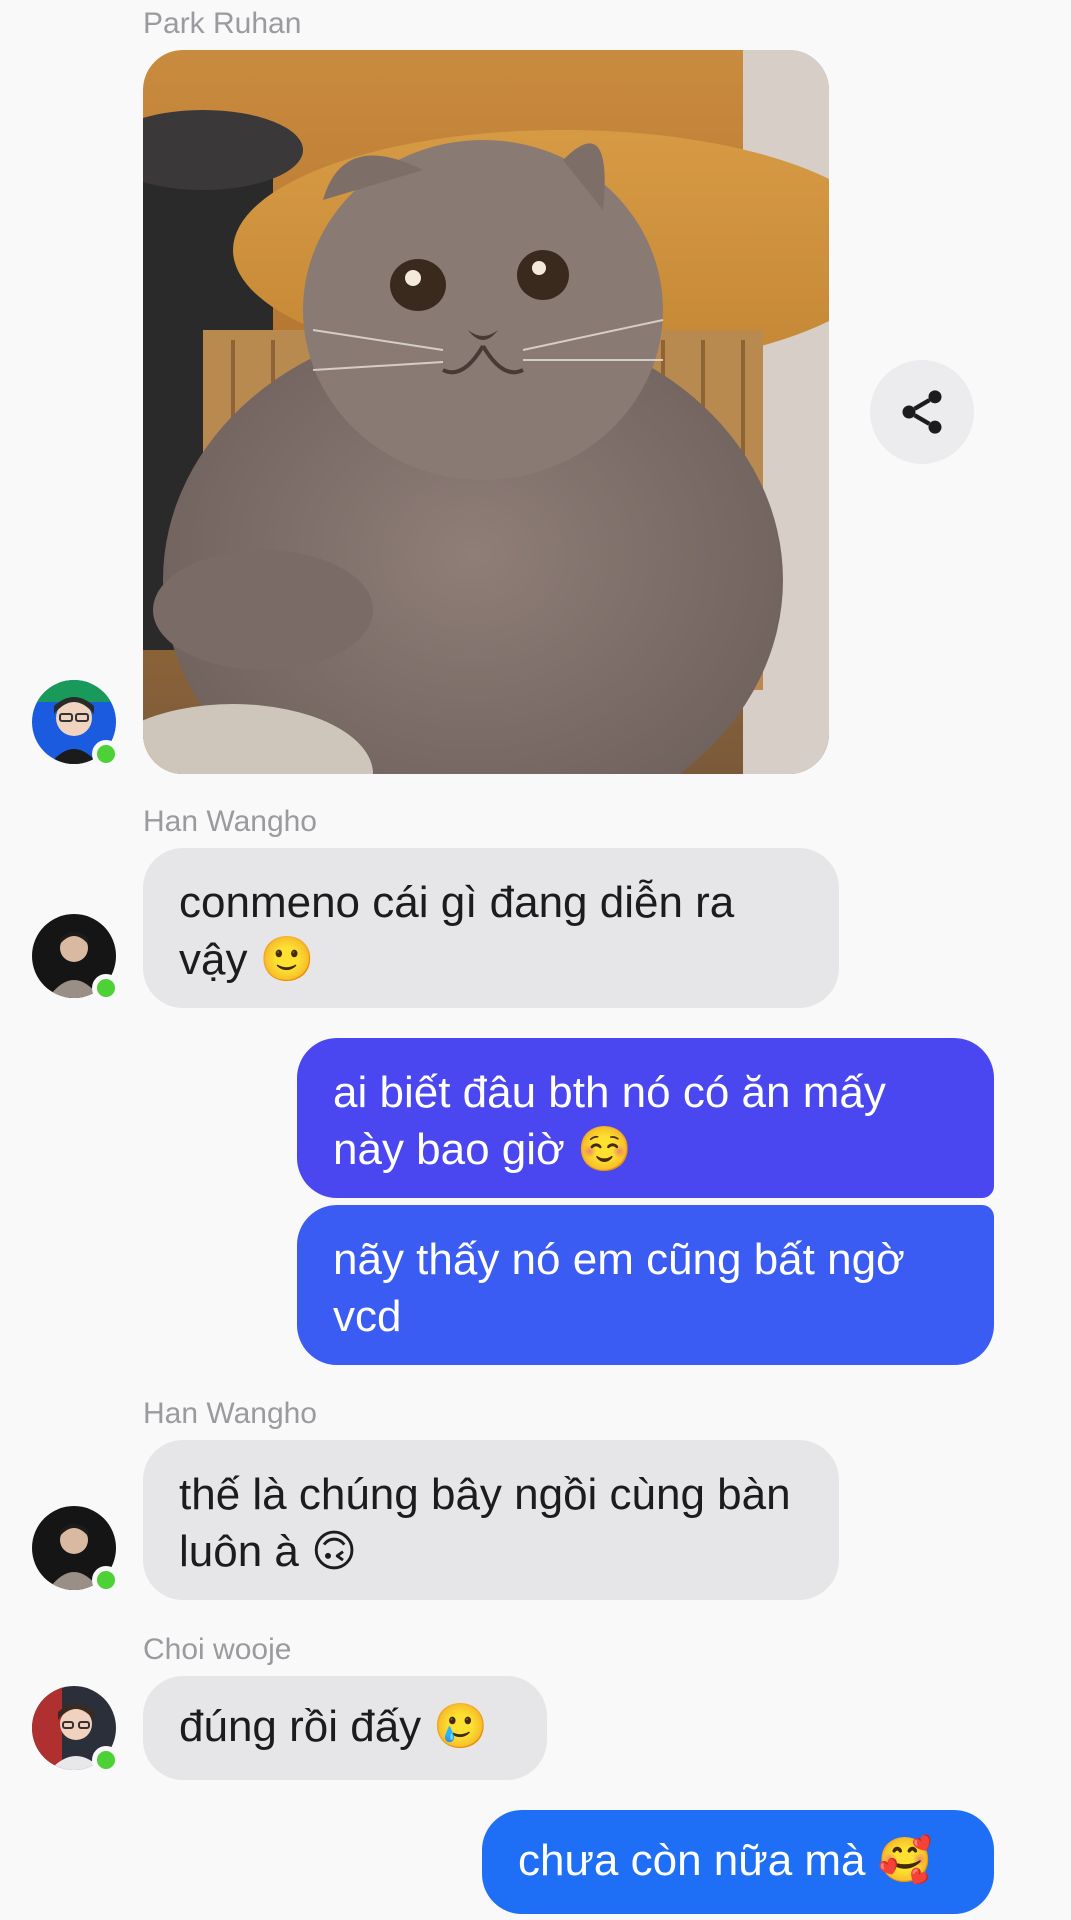 Image resolution: width=1071 pixels, height=1920 pixels. Describe the element at coordinates (491, 928) in the screenshot. I see `message-bubble-incoming: conmeno cái gì đang diễn ra vậy 🙂` at that location.